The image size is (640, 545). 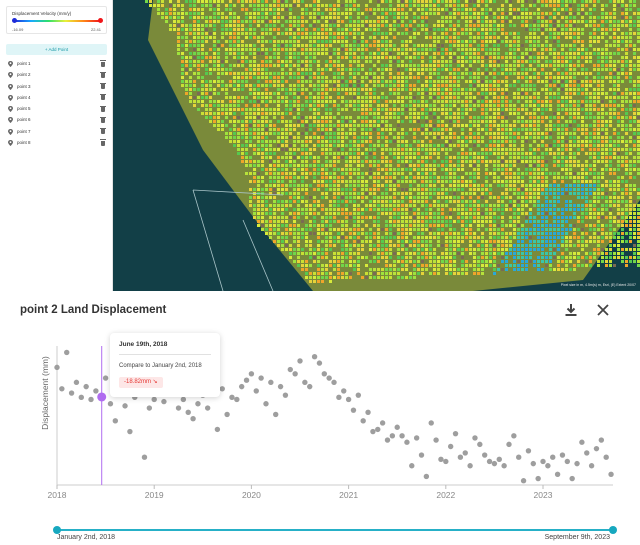 What do you see at coordinates (56, 119) in the screenshot?
I see `point-list-item: point 6` at bounding box center [56, 119].